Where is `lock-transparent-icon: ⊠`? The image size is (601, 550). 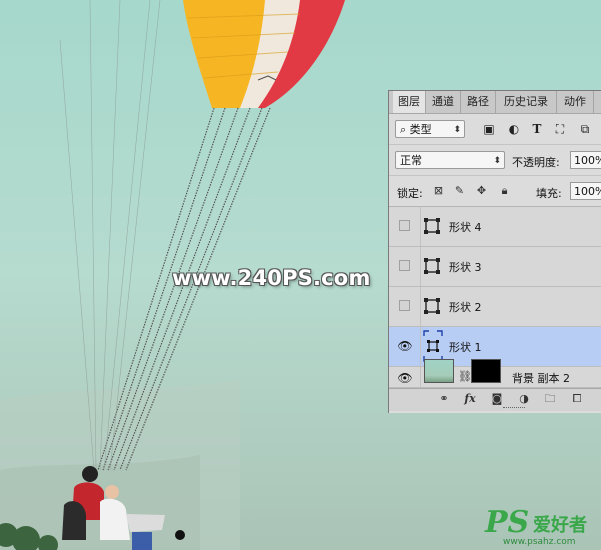 lock-transparent-icon: ⊠ is located at coordinates (438, 190).